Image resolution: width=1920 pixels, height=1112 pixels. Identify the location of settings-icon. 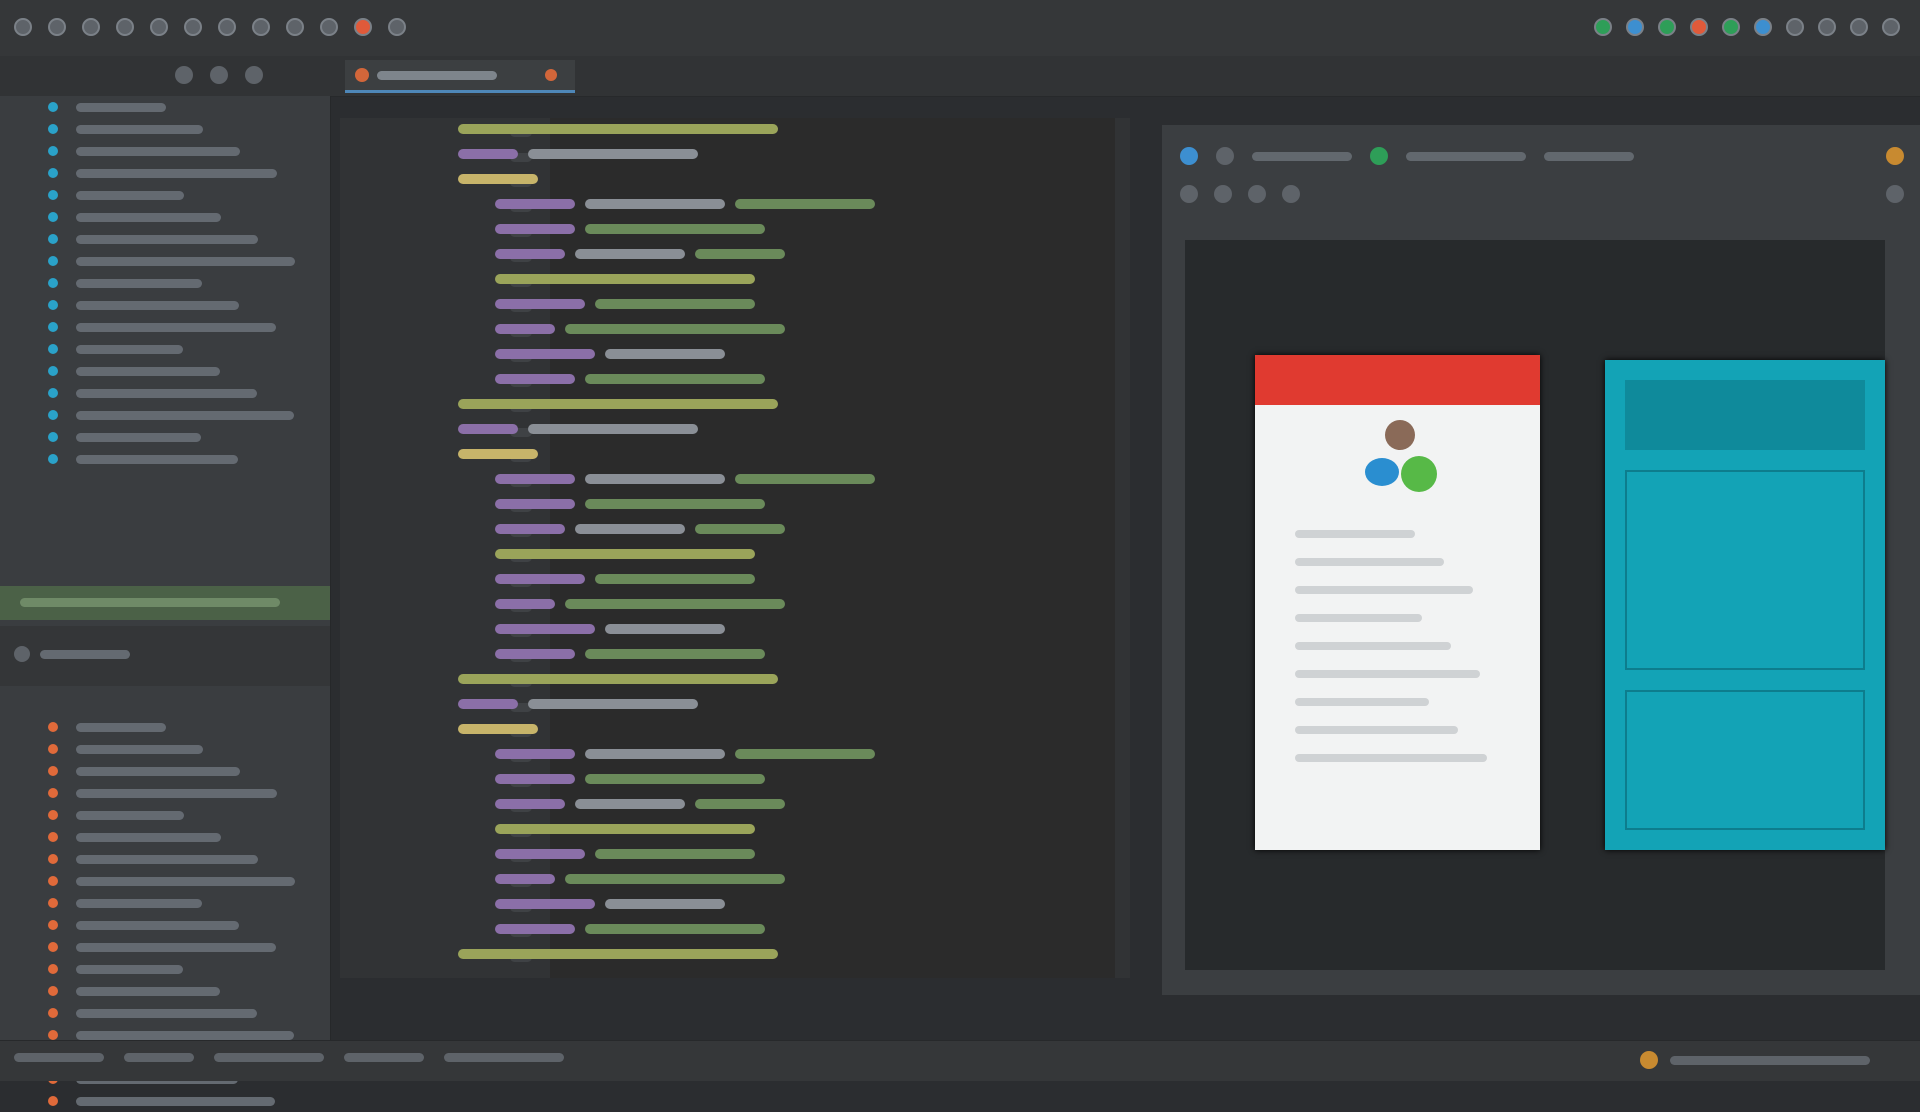
(219, 75).